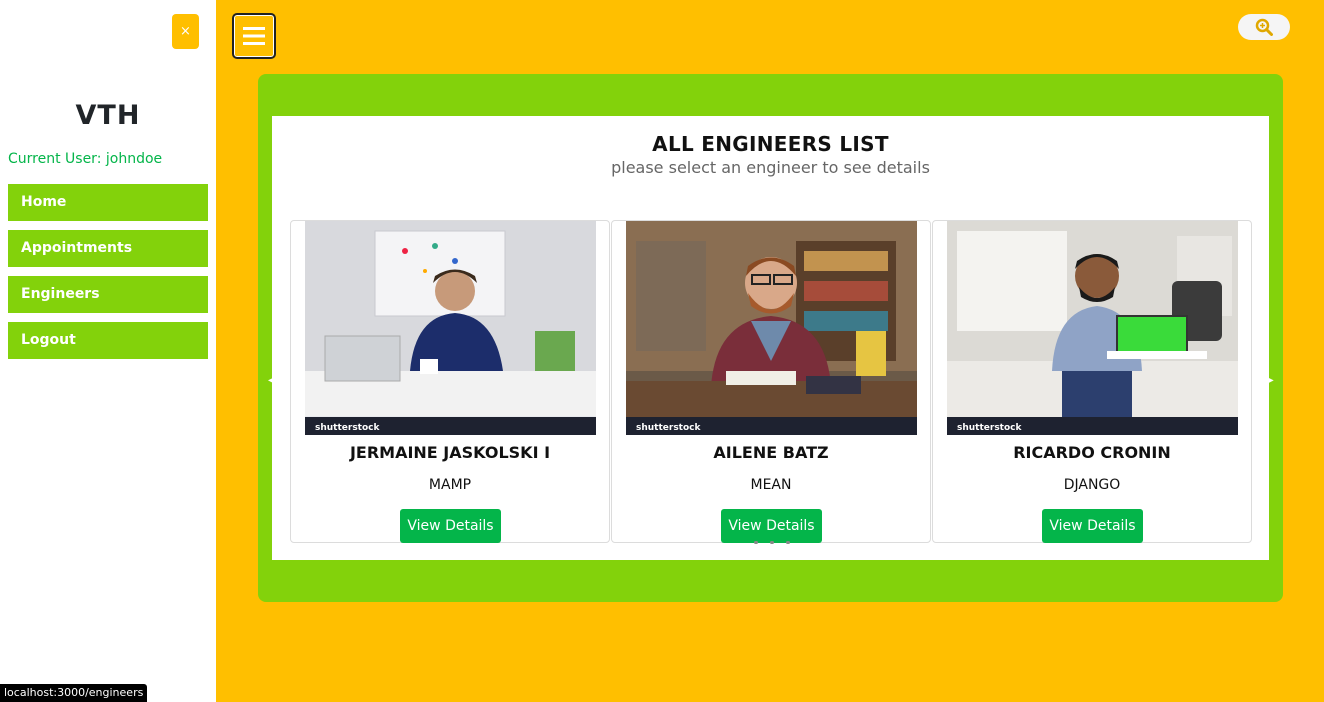 Image resolution: width=1324 pixels, height=702 pixels. Describe the element at coordinates (272, 381) in the screenshot. I see `carousel-prev-icon: ◀` at that location.